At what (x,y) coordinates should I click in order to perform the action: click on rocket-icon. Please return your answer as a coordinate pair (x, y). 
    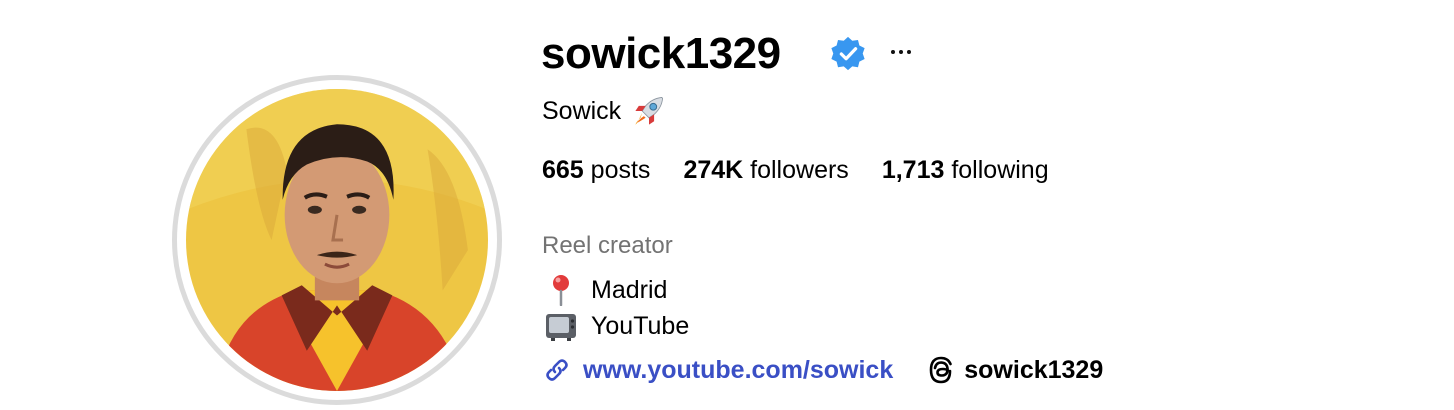
    Looking at the image, I should click on (649, 110).